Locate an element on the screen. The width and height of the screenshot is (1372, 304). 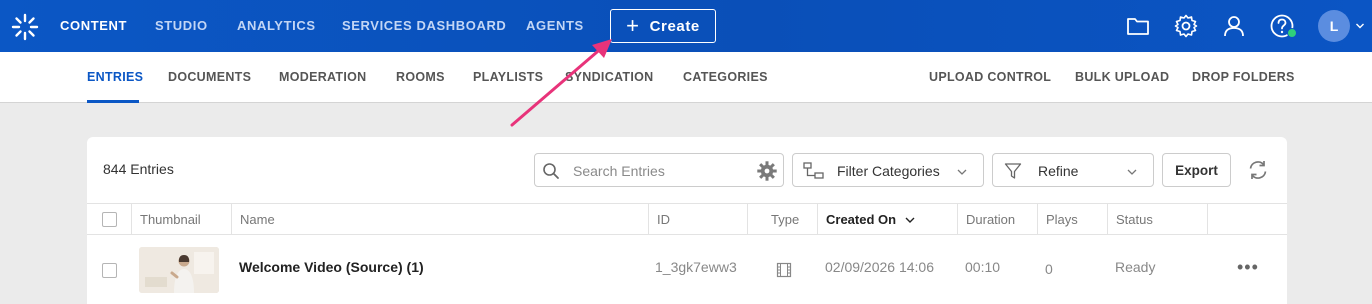
annotation-arrow-icon is located at coordinates (561, 83).